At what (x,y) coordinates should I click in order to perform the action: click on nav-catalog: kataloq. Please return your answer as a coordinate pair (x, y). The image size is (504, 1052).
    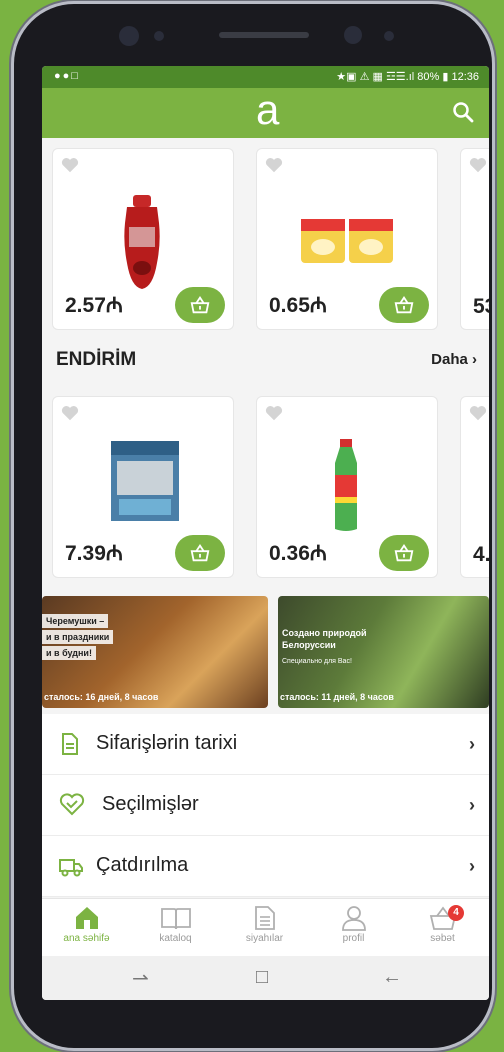
    Looking at the image, I should click on (175, 930).